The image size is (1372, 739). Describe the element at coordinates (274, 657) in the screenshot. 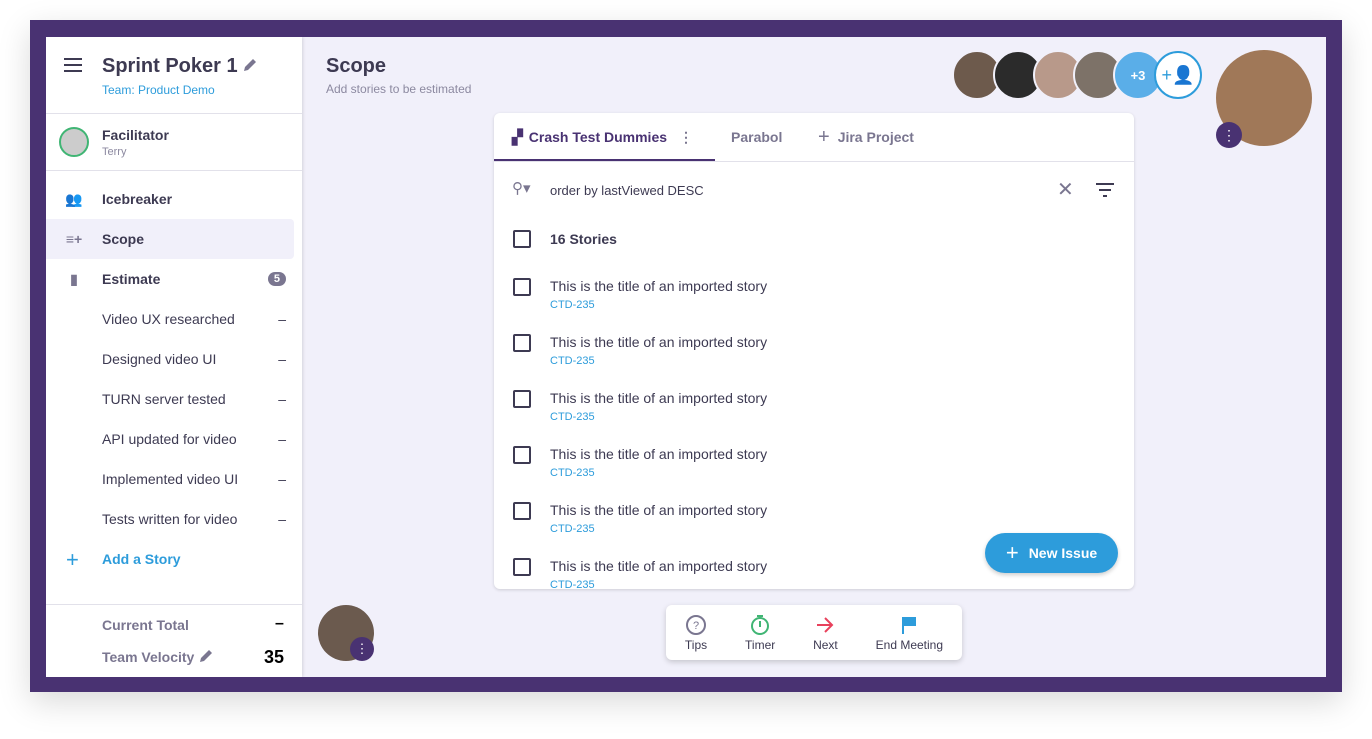

I see `velocity-value: 35` at that location.